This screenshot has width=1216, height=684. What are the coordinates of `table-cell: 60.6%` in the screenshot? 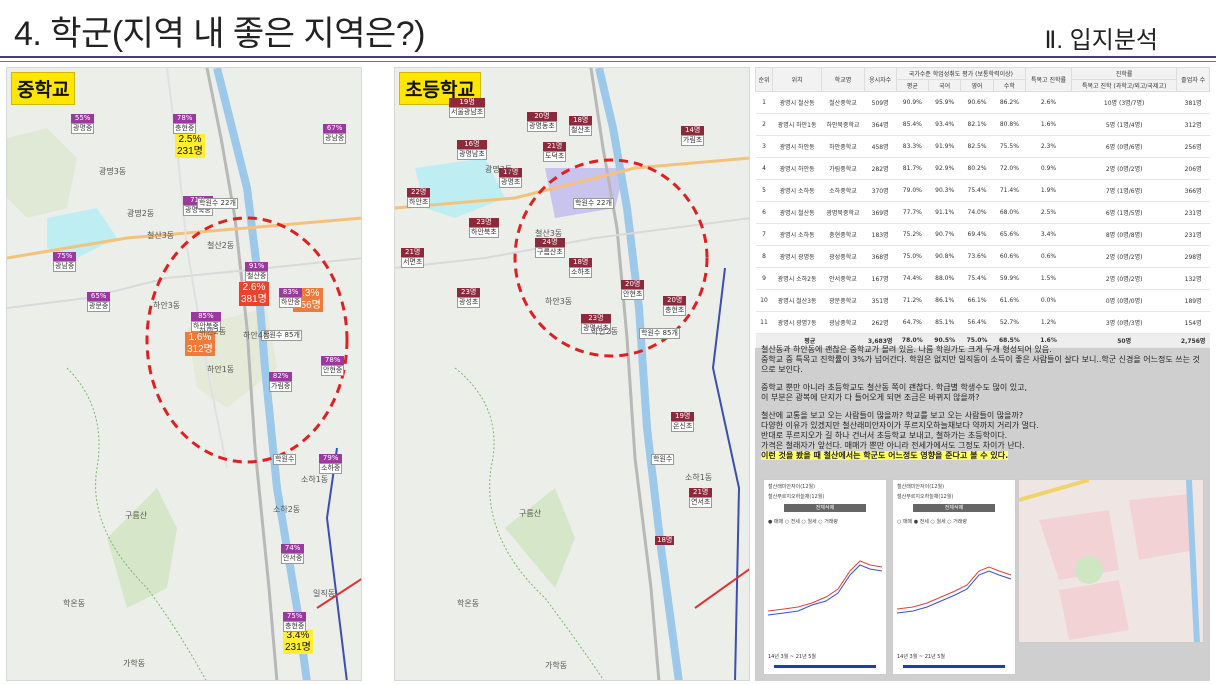 It's located at (1009, 256).